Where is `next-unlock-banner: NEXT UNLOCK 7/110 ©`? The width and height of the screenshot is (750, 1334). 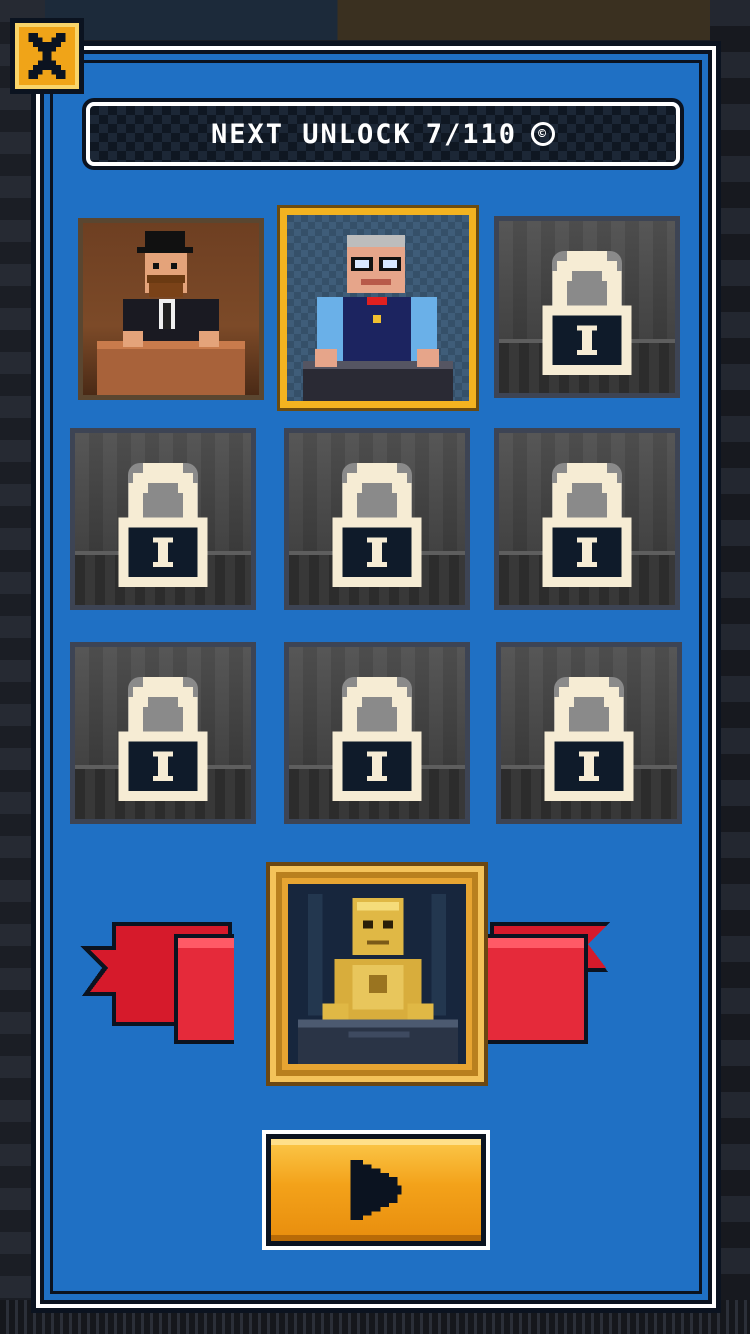 next-unlock-banner: NEXT UNLOCK 7/110 © is located at coordinates (383, 134).